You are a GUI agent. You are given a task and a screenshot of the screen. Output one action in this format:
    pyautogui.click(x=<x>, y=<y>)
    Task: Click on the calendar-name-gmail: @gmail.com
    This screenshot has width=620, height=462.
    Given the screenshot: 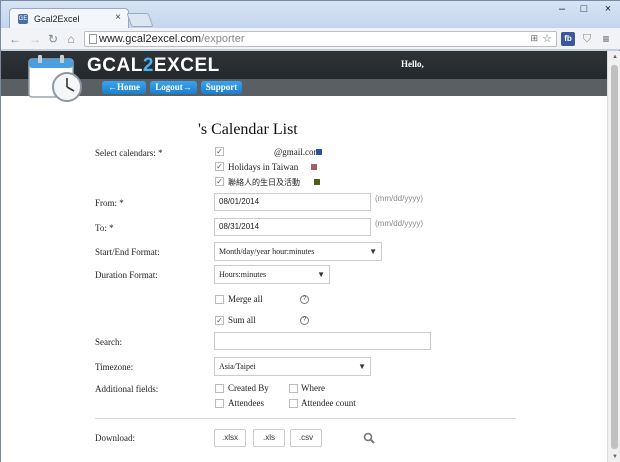 What is the action you would take?
    pyautogui.click(x=297, y=152)
    